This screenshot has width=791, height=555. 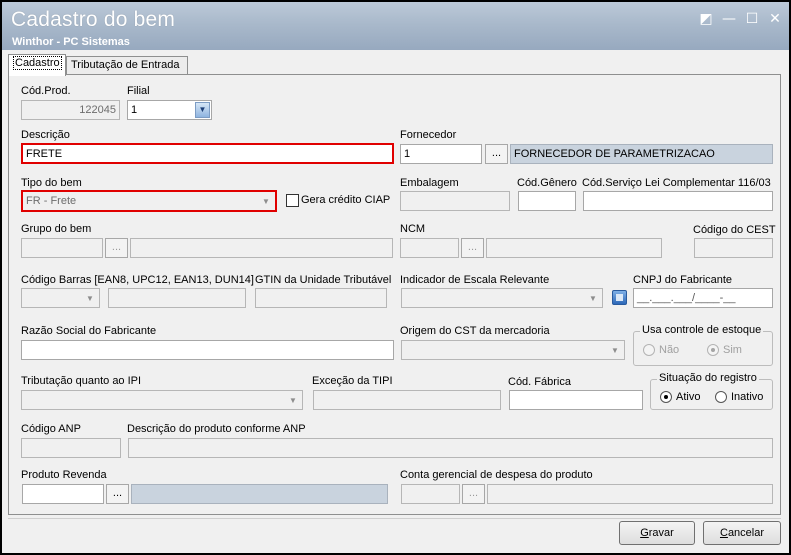 What do you see at coordinates (683, 280) in the screenshot?
I see `cnpj-fabricante-label: CNPJ do Fabricante` at bounding box center [683, 280].